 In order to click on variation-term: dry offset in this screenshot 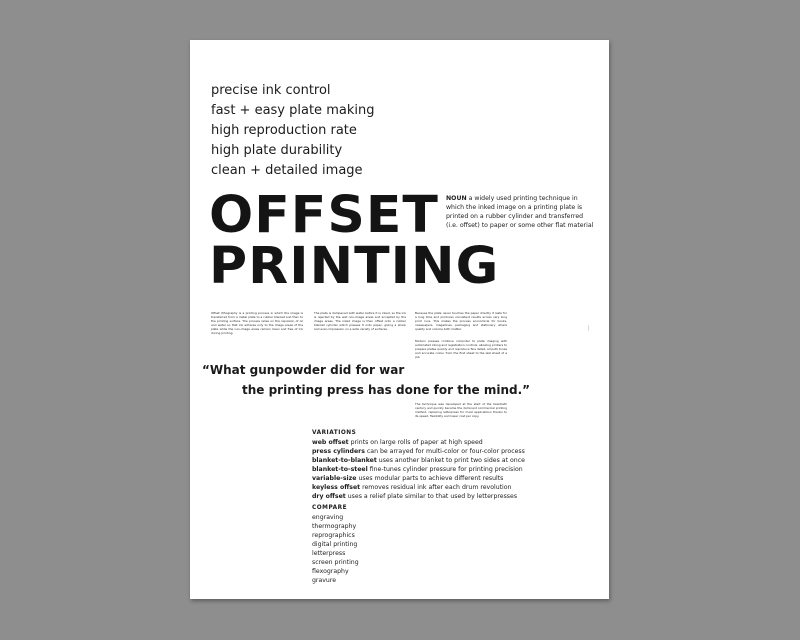, I will do `click(329, 496)`.